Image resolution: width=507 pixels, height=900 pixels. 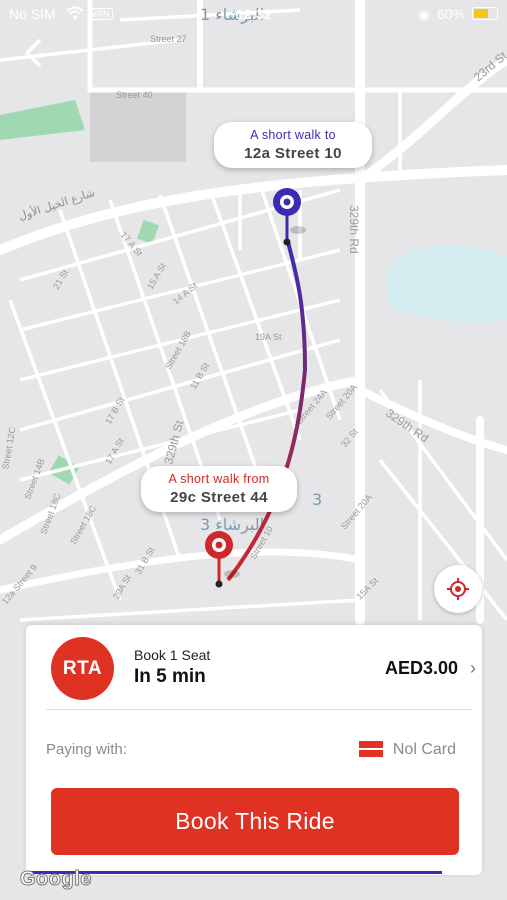 What do you see at coordinates (424, 750) in the screenshot?
I see `payment-method: Nol Card` at bounding box center [424, 750].